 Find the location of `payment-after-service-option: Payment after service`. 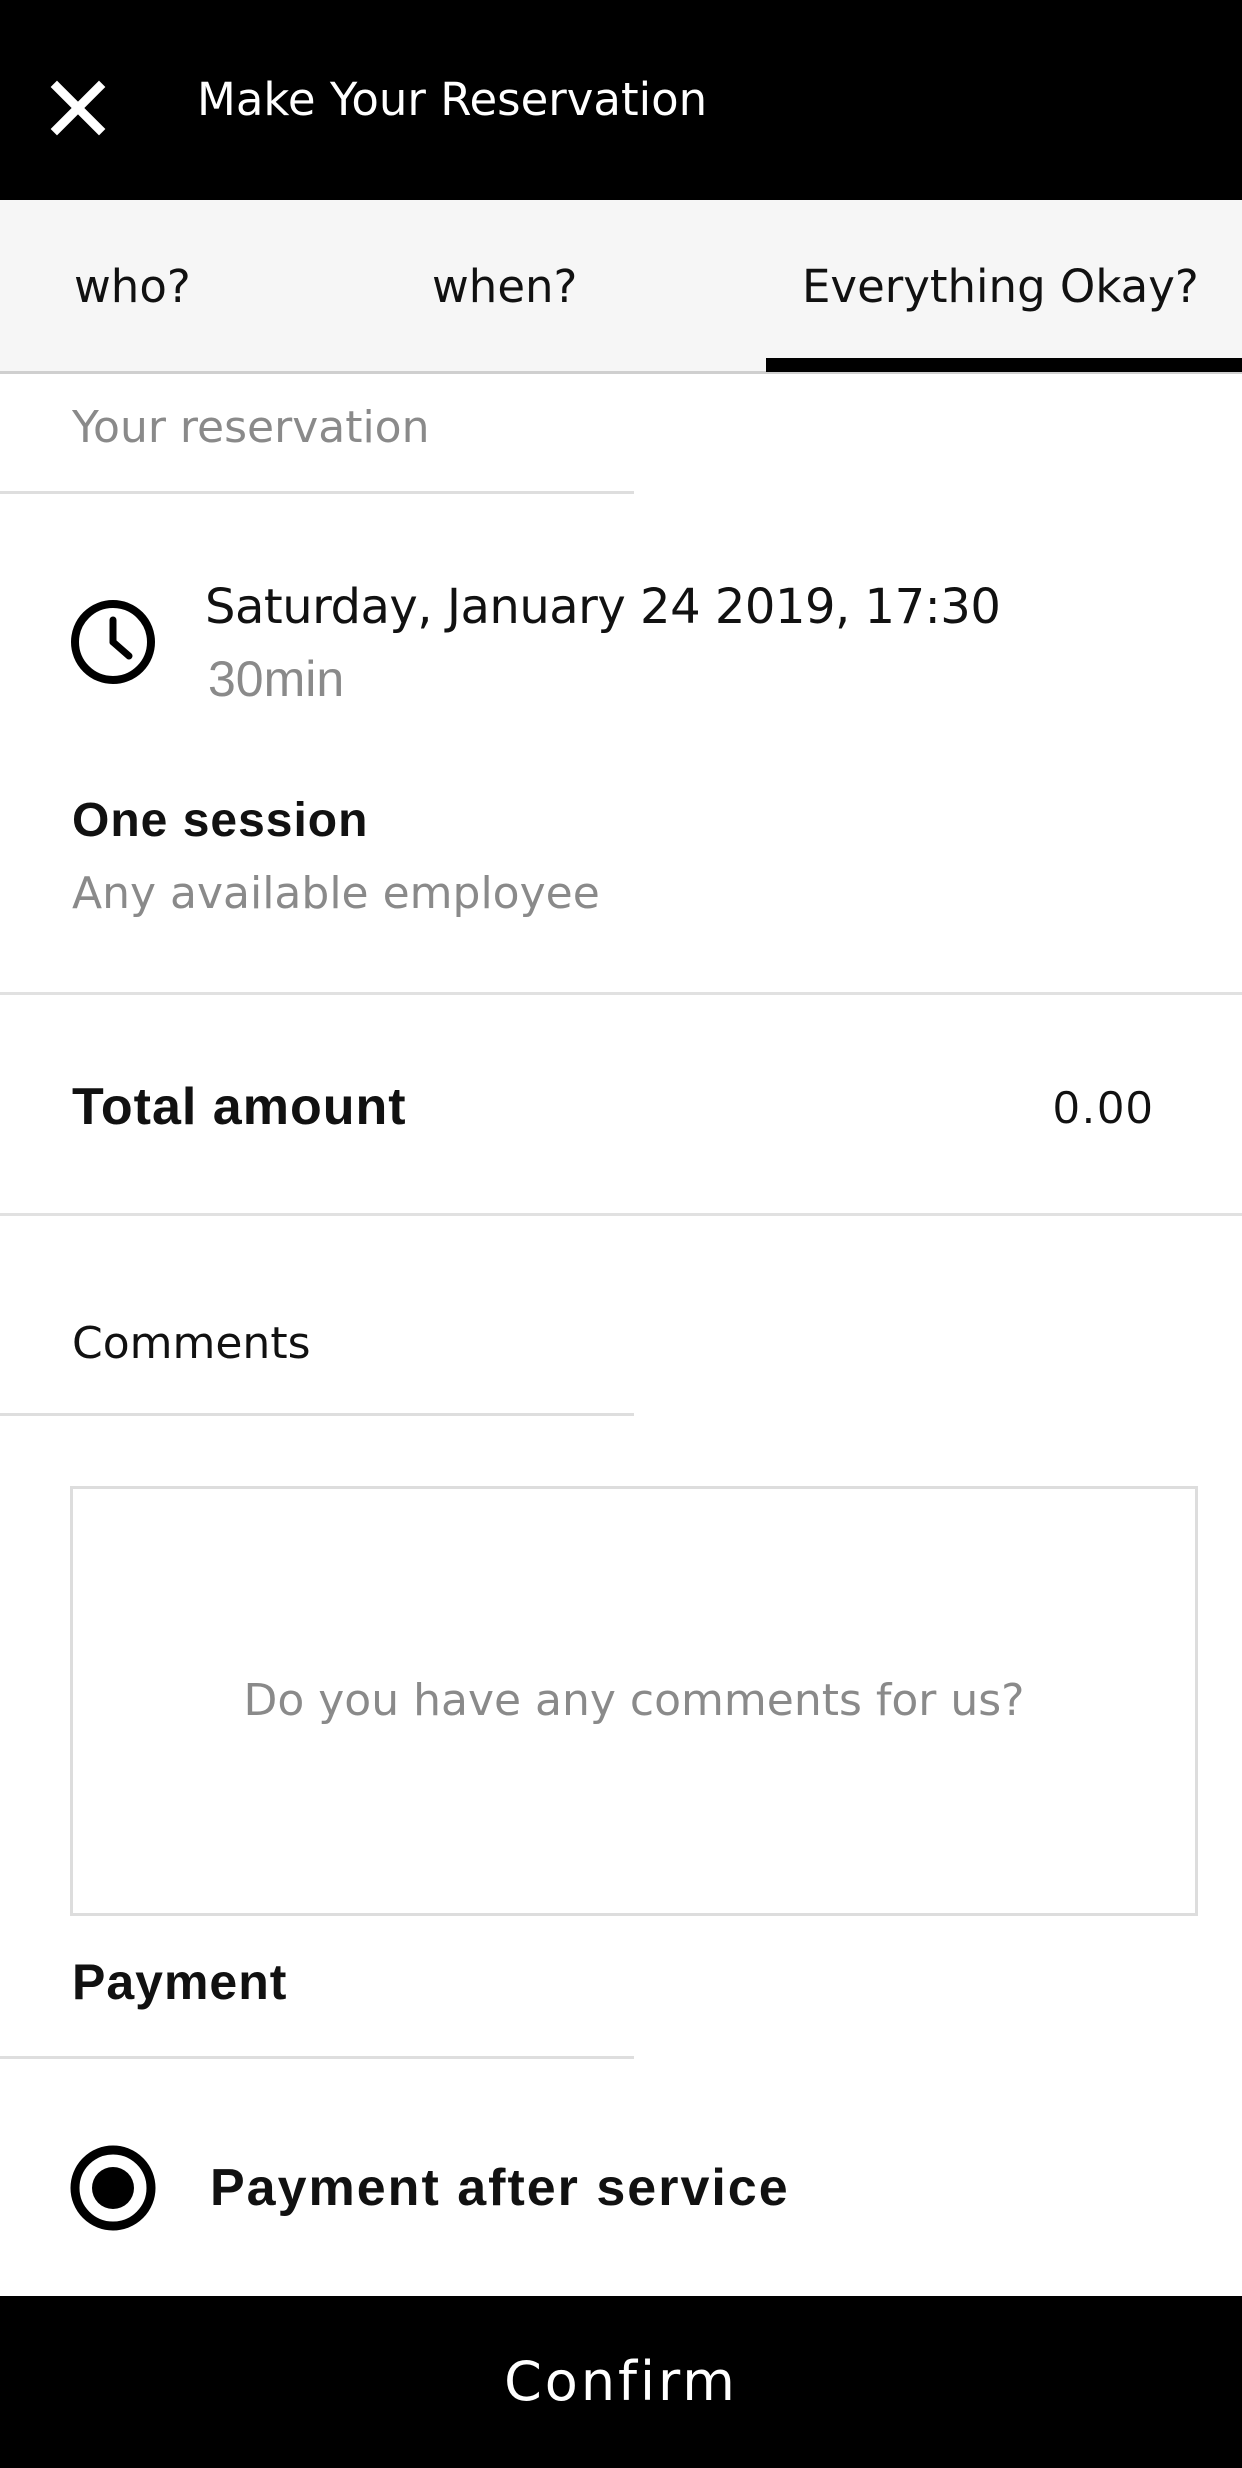

payment-after-service-option: Payment after service is located at coordinates (429, 2188).